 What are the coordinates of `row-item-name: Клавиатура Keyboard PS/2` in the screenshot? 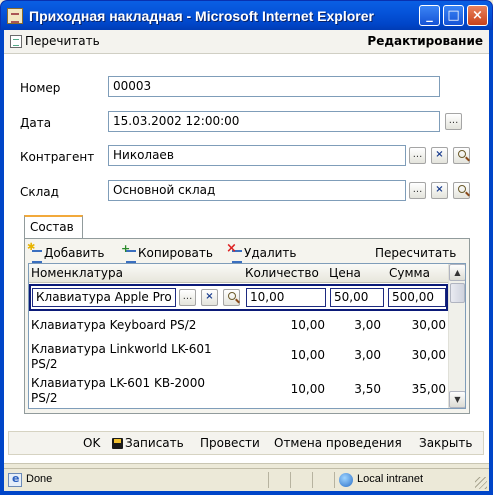 It's located at (114, 325).